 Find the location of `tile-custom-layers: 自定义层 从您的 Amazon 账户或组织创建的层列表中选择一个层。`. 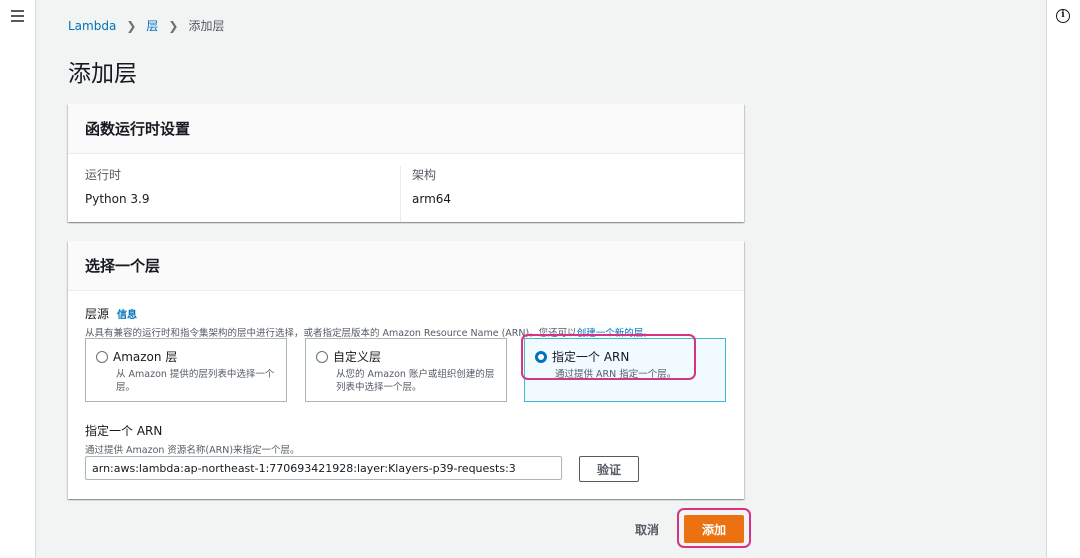

tile-custom-layers: 自定义层 从您的 Amazon 账户或组织创建的层列表中选择一个层。 is located at coordinates (406, 370).